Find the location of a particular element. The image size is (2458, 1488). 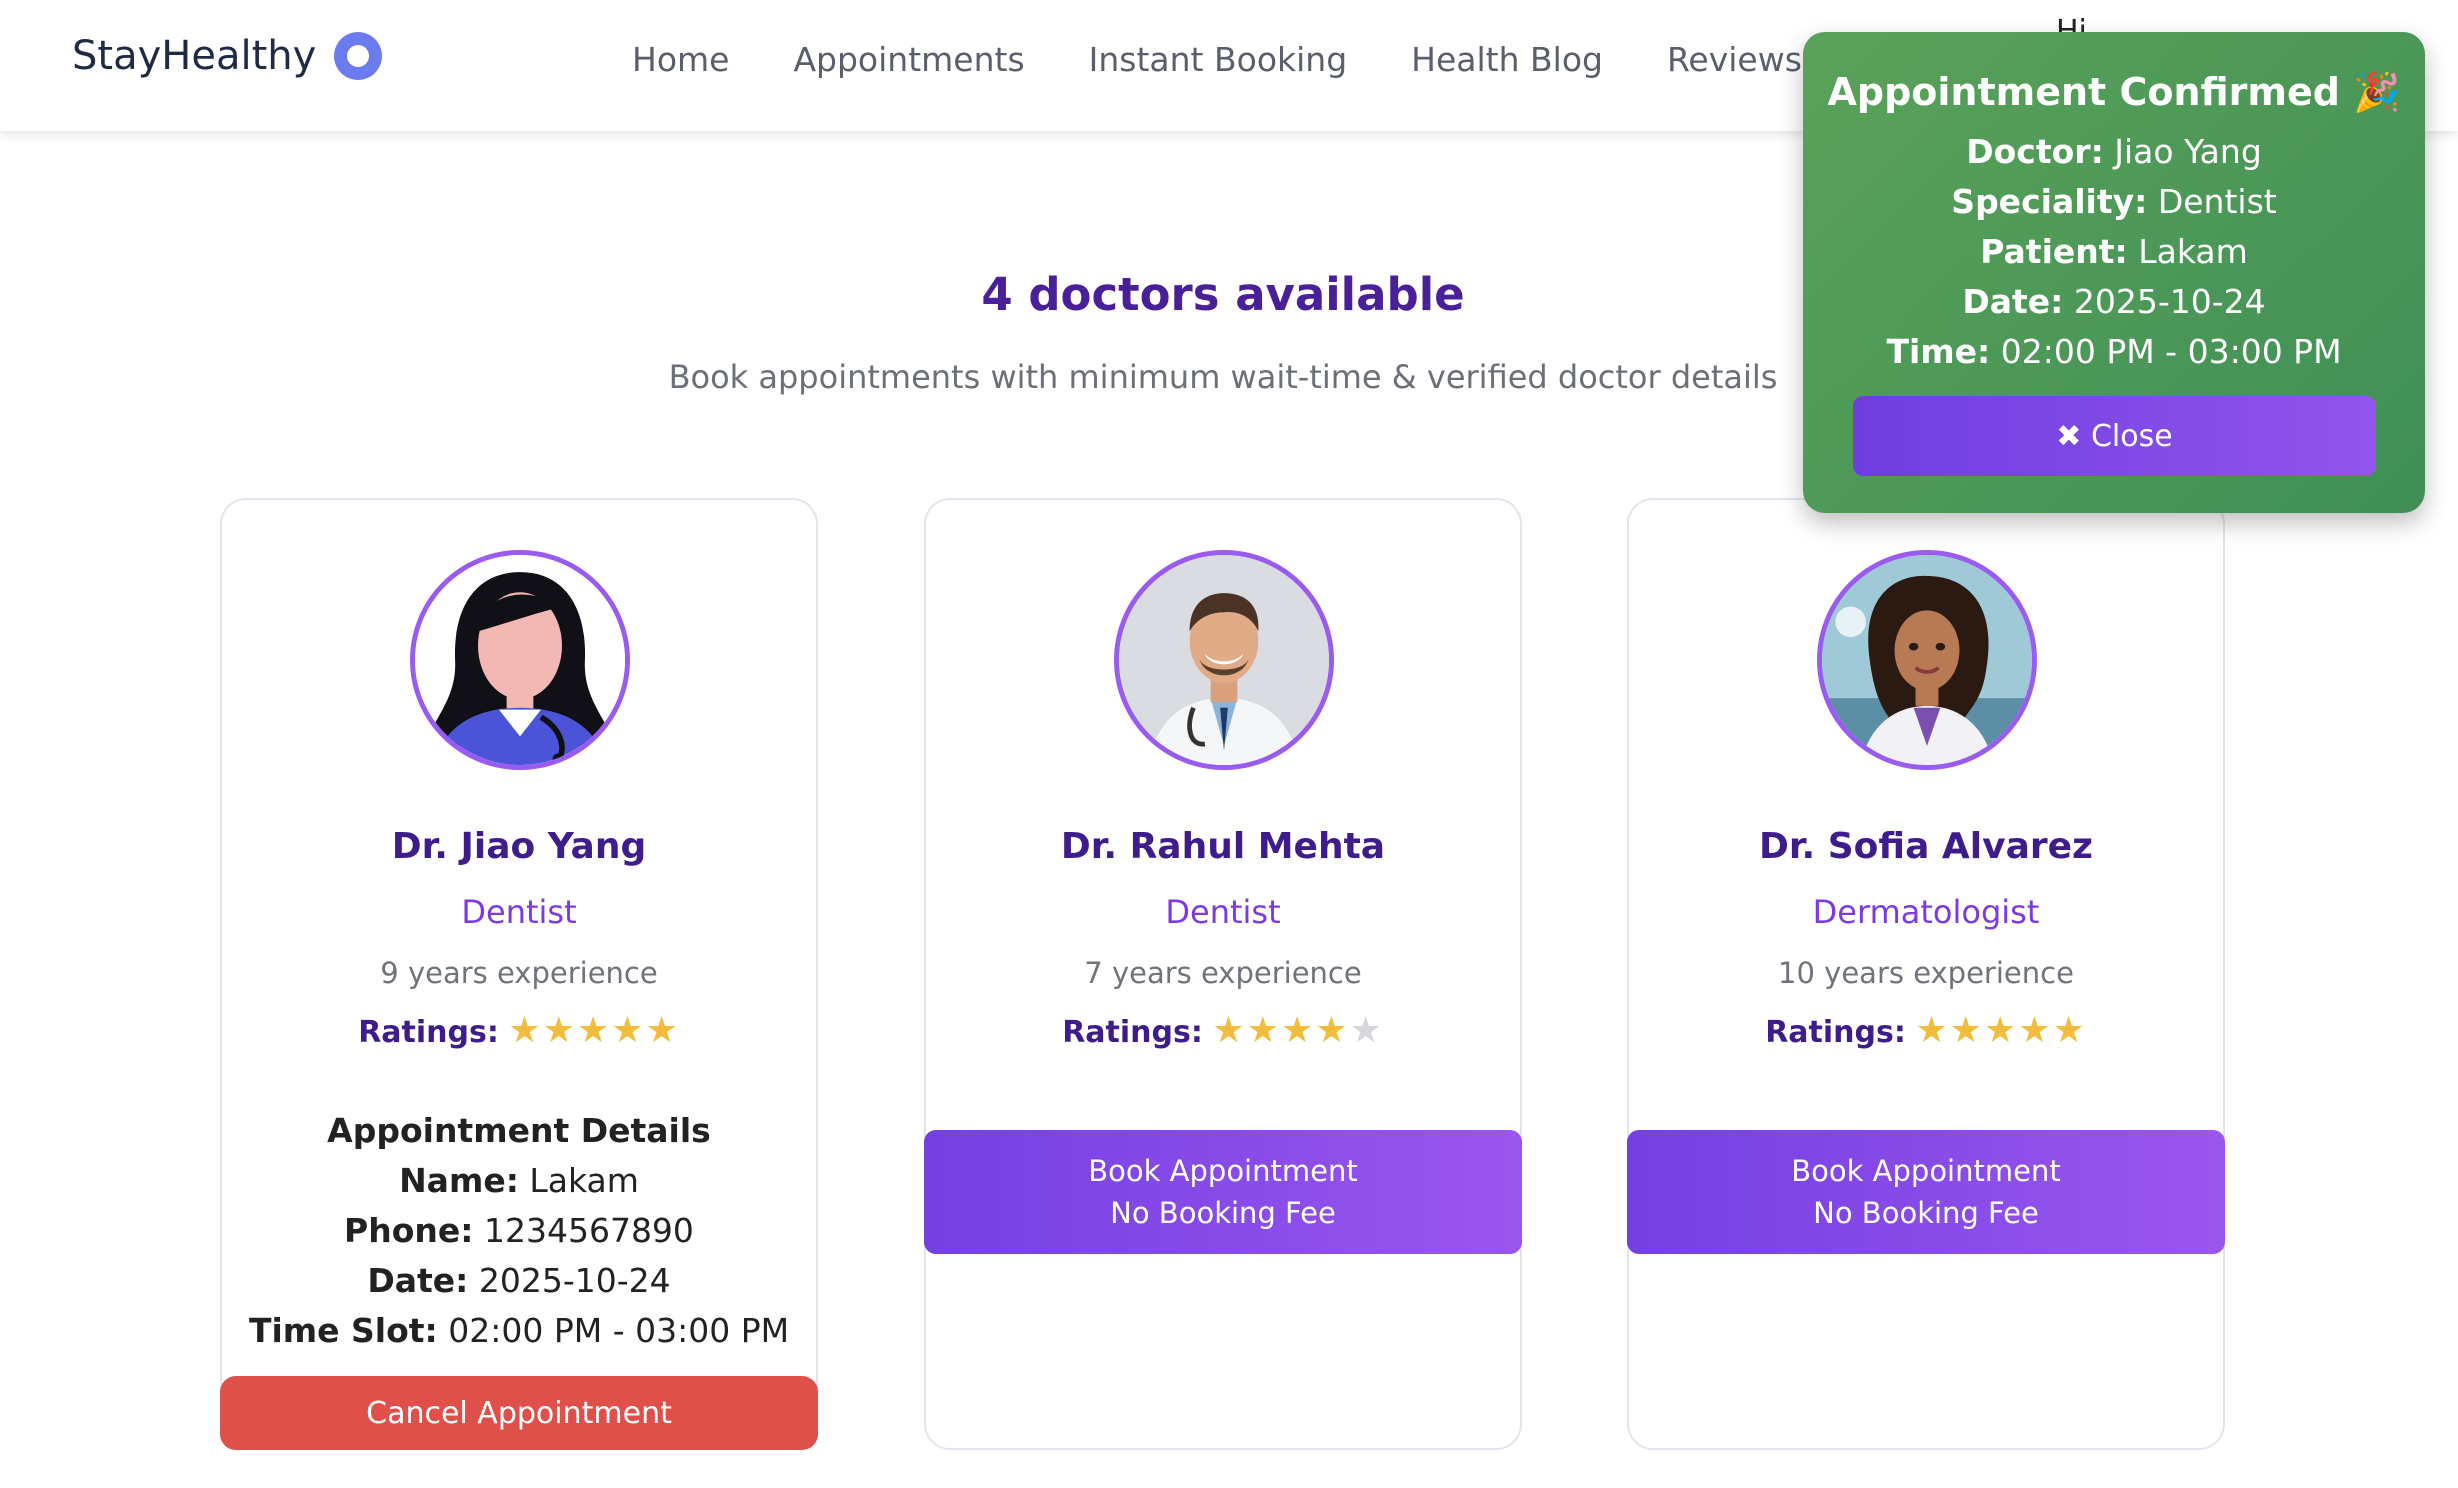

toast-speciality-row: Speciality: Dentist is located at coordinates (2114, 202).